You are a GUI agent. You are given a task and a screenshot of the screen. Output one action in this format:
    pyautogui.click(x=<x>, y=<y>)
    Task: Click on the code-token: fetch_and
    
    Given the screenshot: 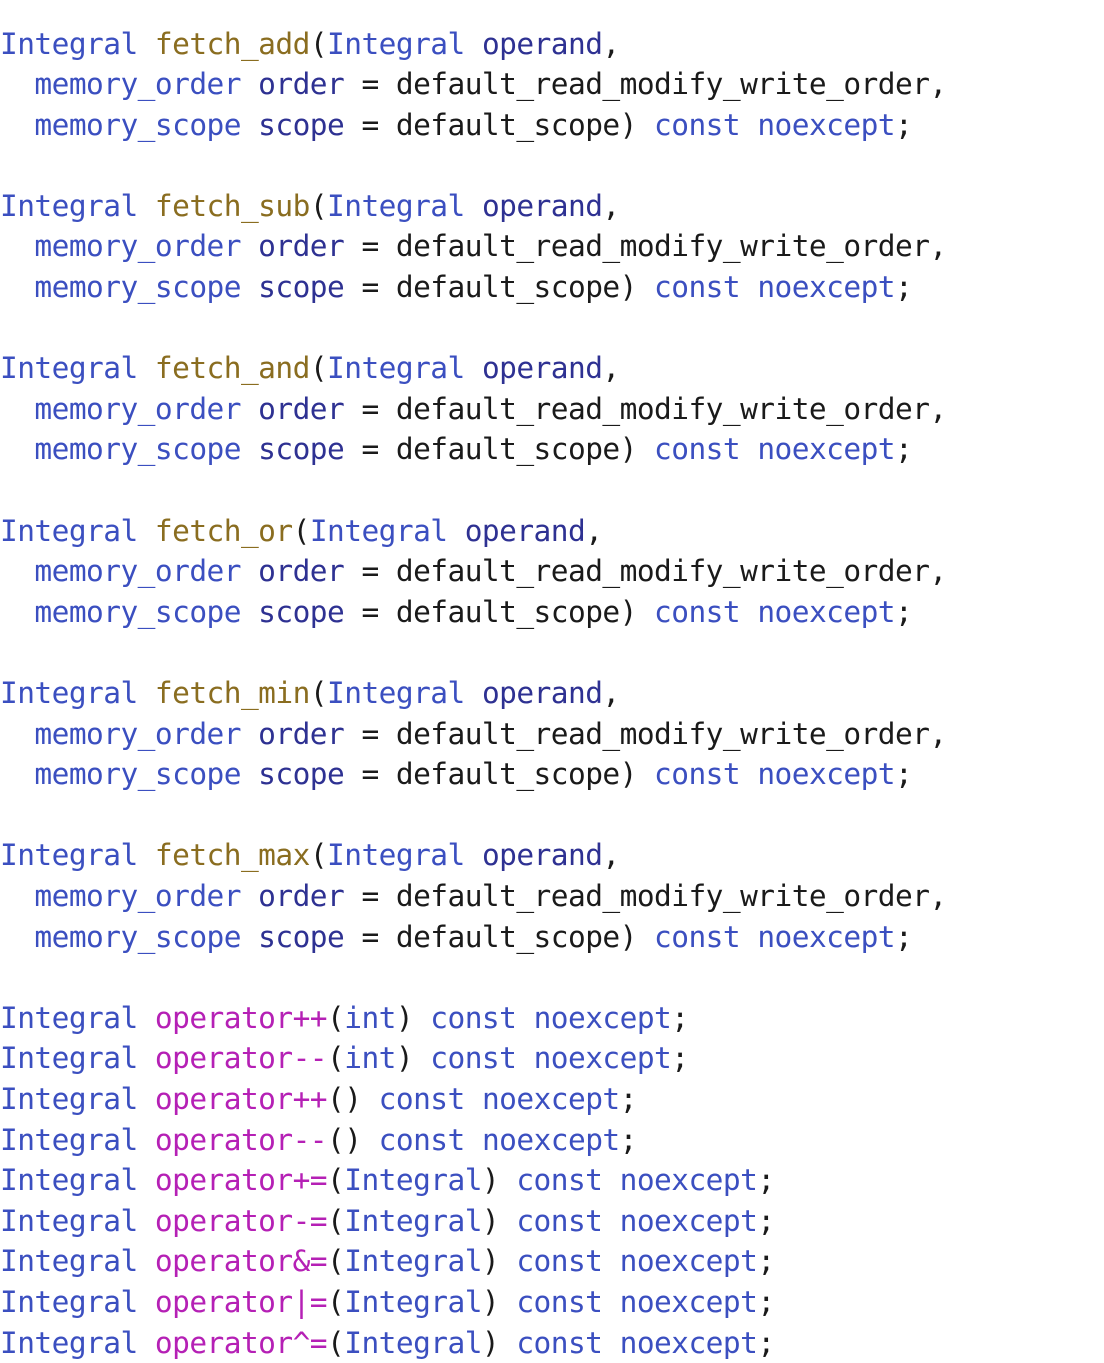 What is the action you would take?
    pyautogui.click(x=232, y=368)
    